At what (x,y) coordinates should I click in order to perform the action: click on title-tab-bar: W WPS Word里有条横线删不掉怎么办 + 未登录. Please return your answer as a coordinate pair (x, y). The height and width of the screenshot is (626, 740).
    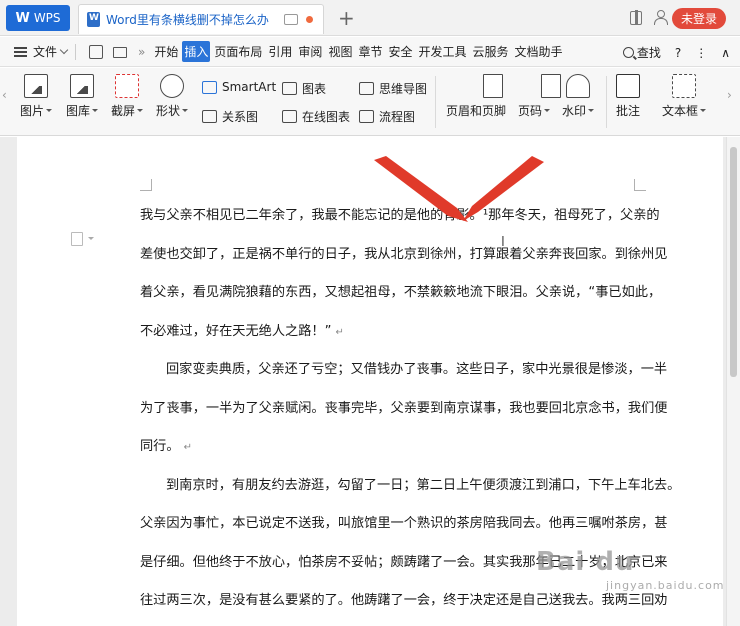
    Looking at the image, I should click on (370, 18).